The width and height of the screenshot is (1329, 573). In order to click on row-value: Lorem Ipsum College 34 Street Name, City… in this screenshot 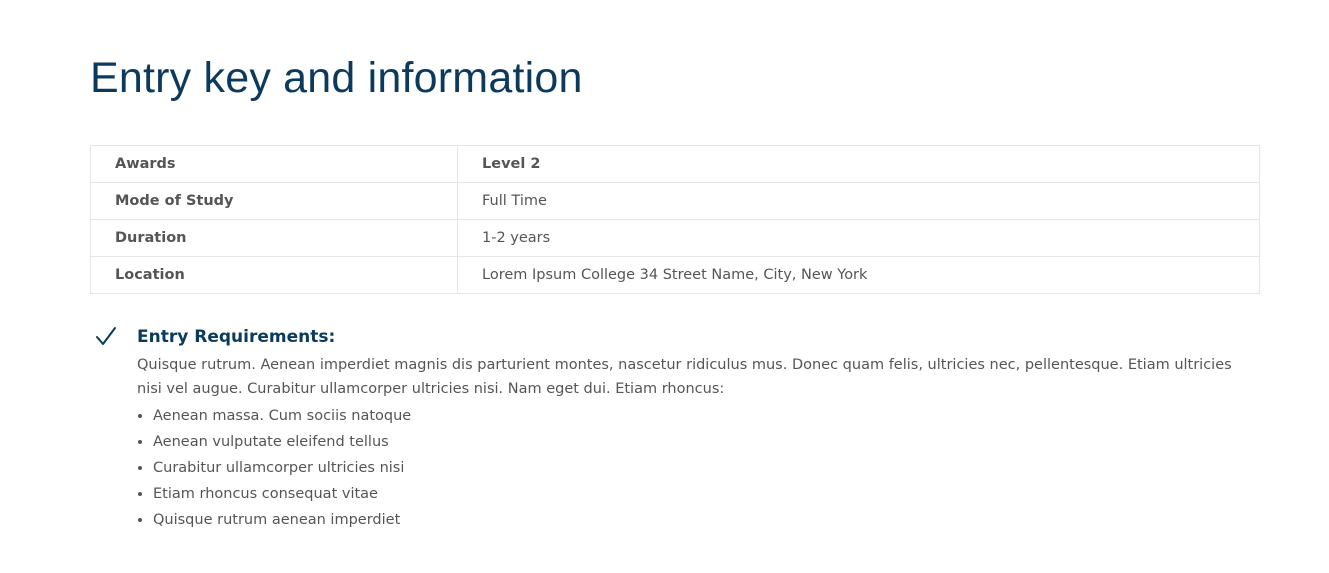, I will do `click(858, 275)`.